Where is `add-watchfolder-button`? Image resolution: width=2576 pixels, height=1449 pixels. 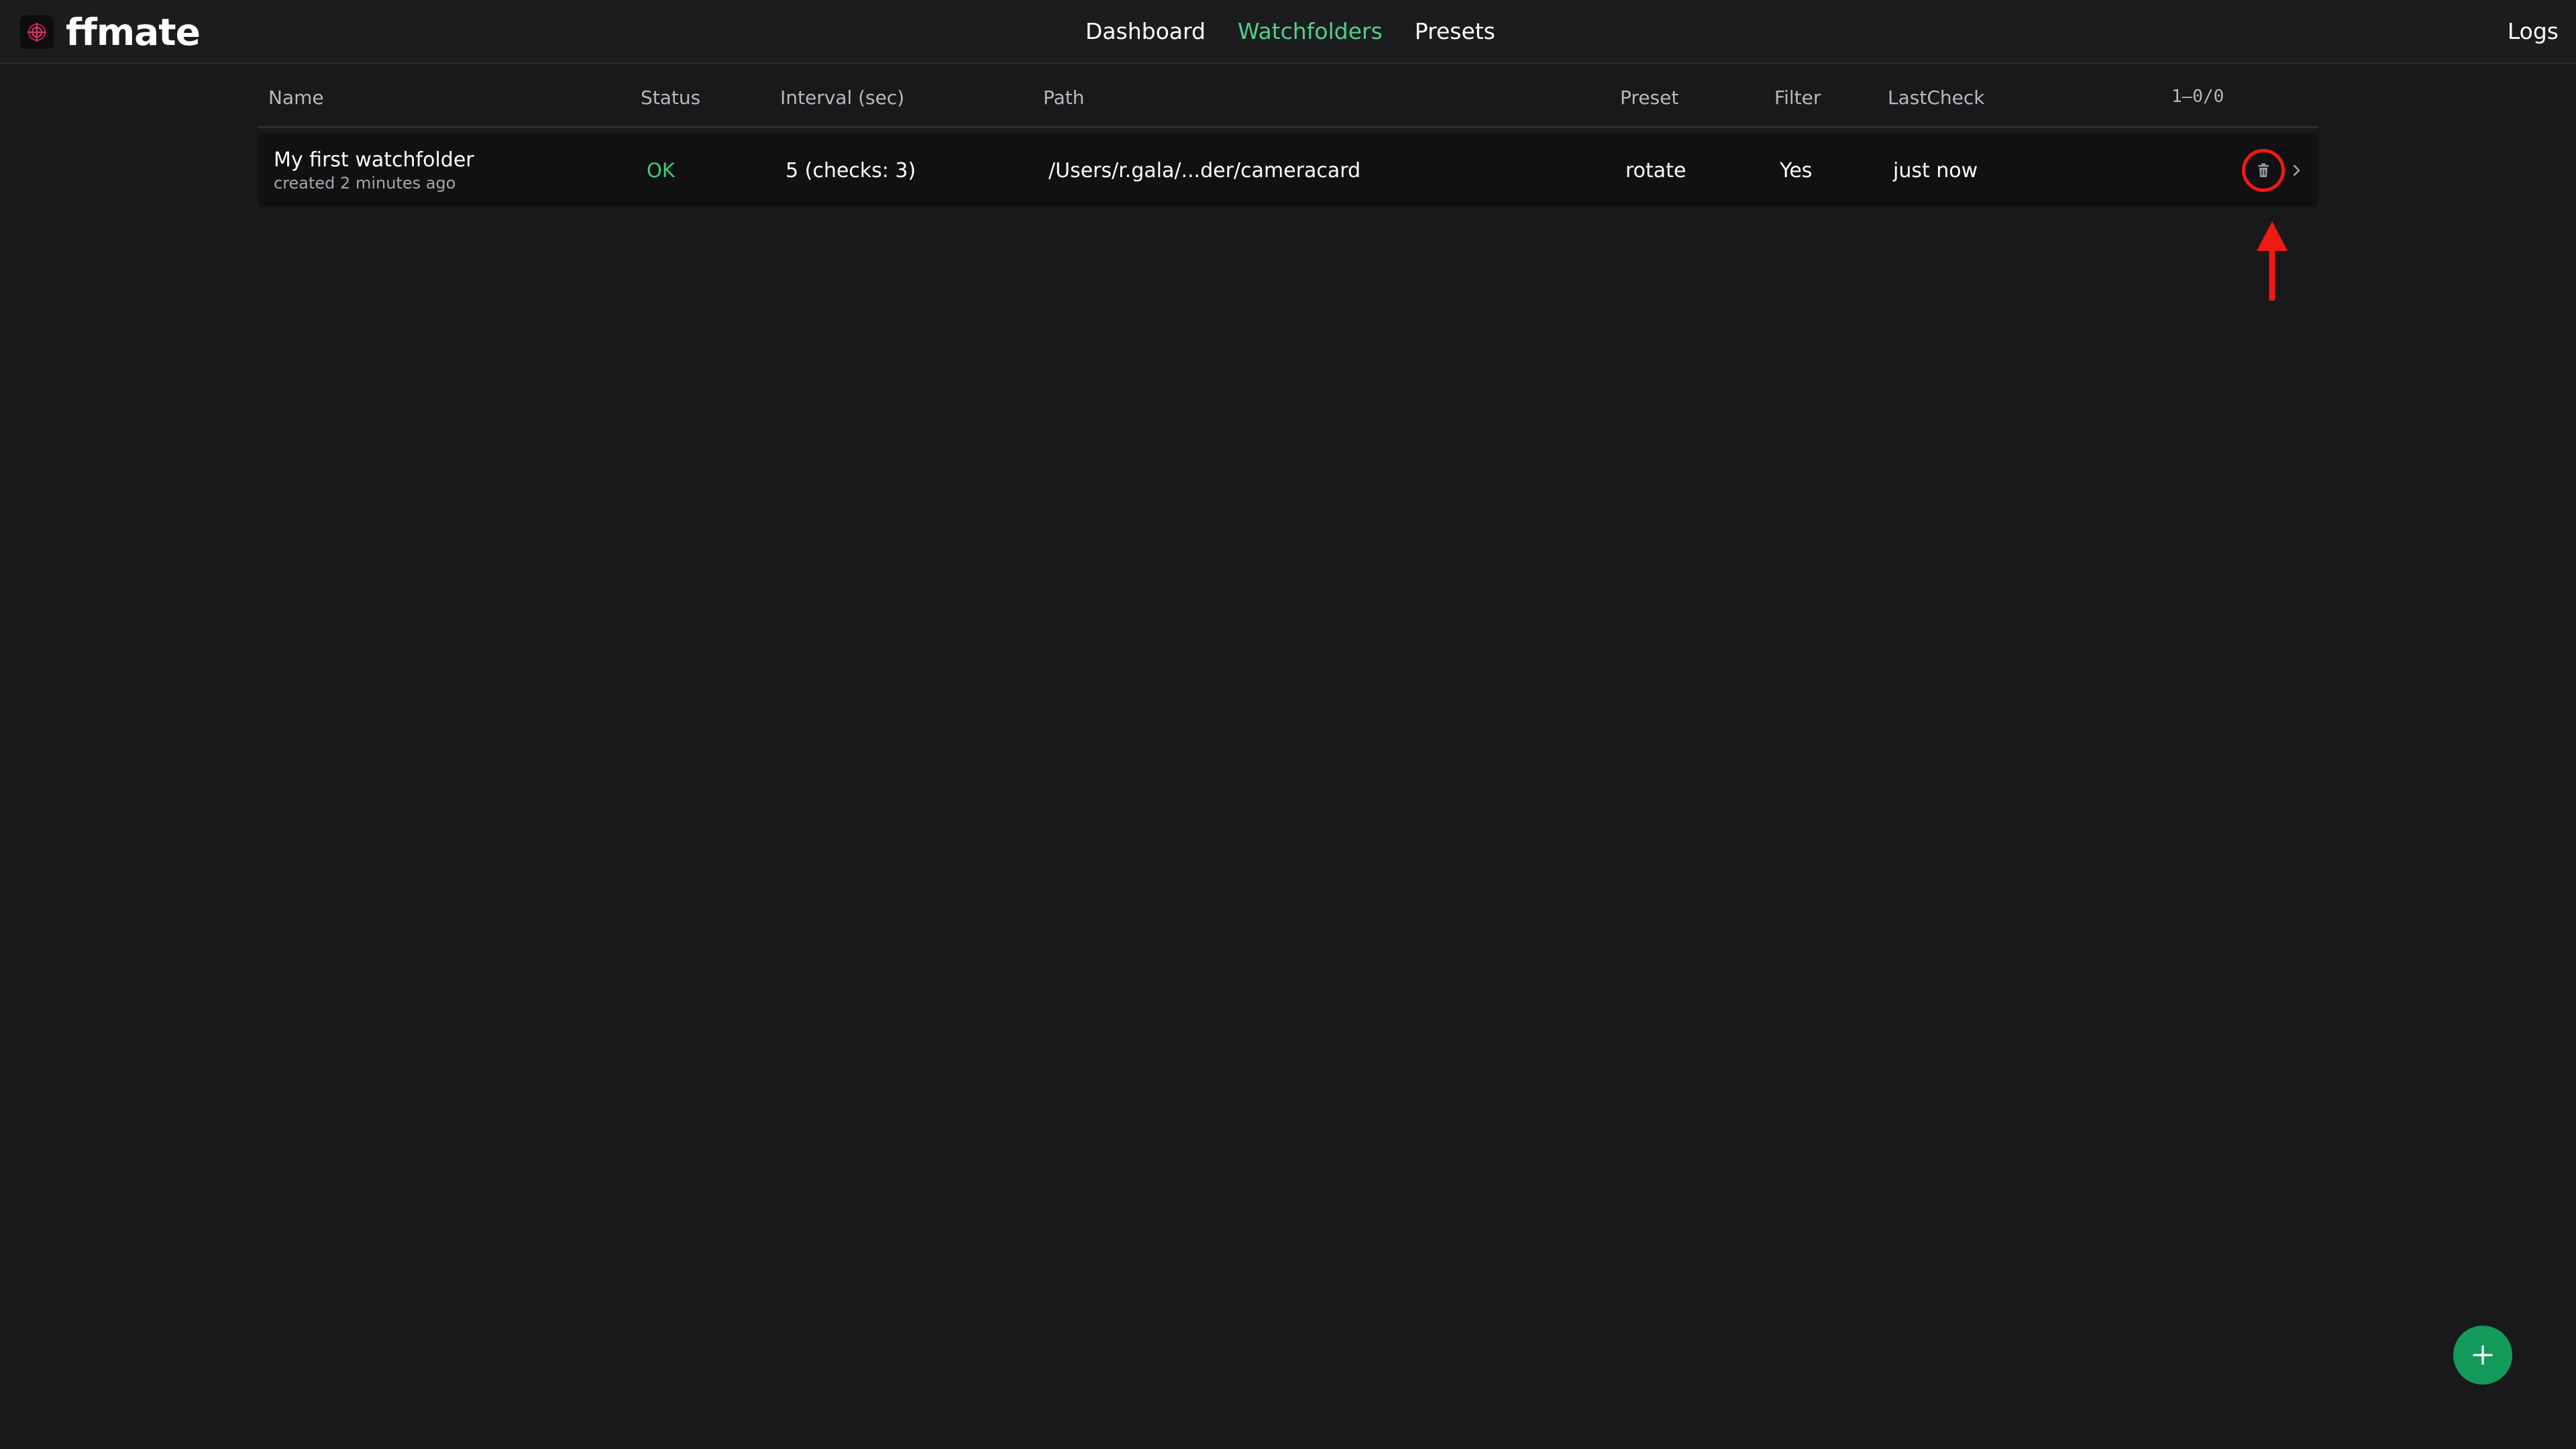 add-watchfolder-button is located at coordinates (2482, 1355).